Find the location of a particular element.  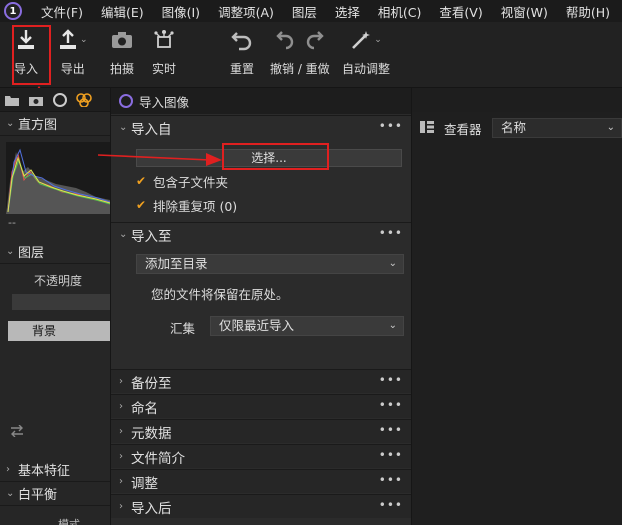

menu-adjustments: 调整项(A) is located at coordinates (246, 11).